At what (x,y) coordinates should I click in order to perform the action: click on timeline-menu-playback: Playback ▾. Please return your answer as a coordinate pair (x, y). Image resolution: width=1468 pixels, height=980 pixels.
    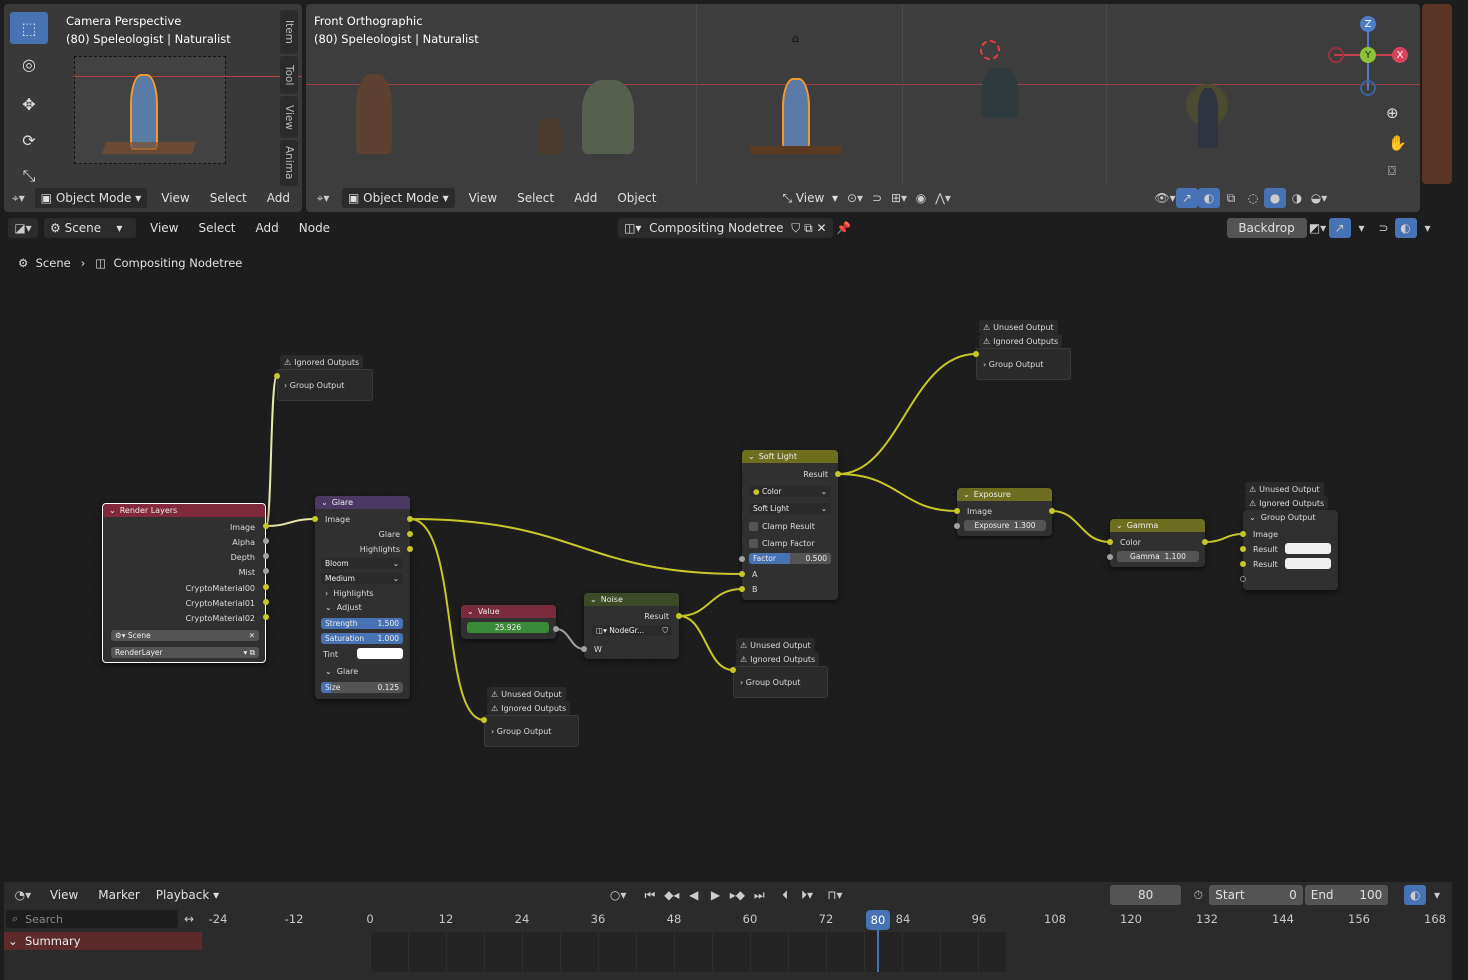
    Looking at the image, I should click on (187, 895).